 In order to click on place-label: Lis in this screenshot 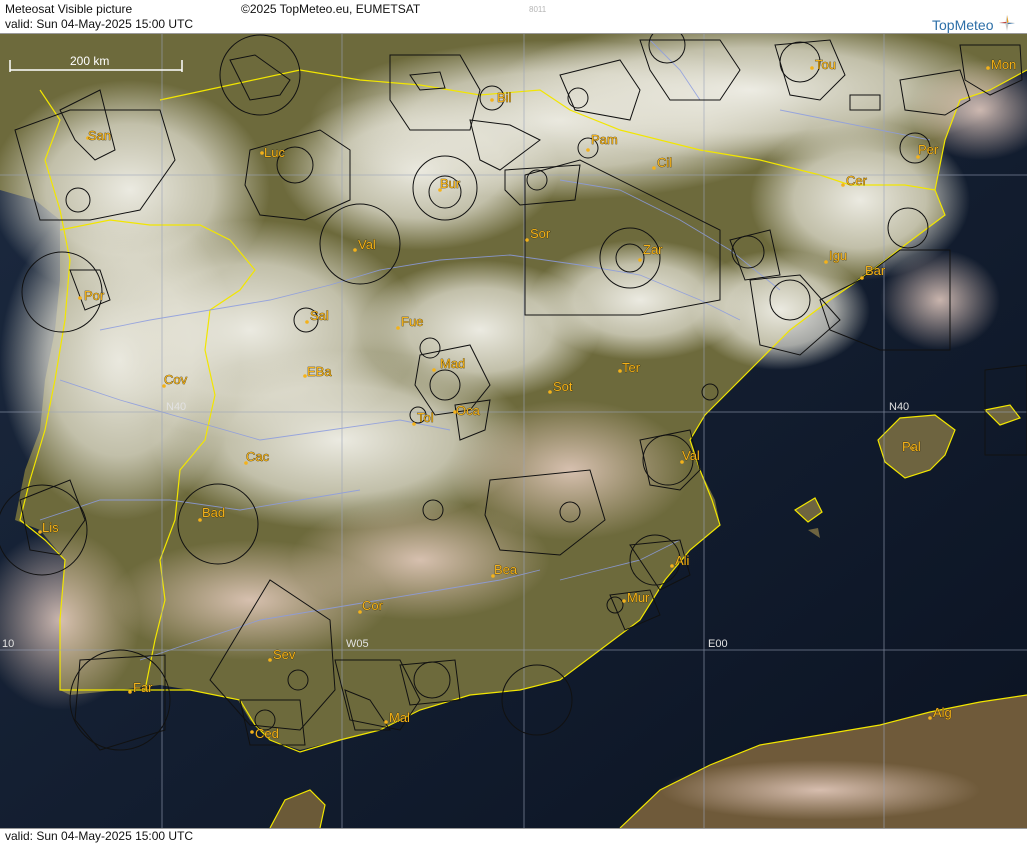, I will do `click(50, 527)`.